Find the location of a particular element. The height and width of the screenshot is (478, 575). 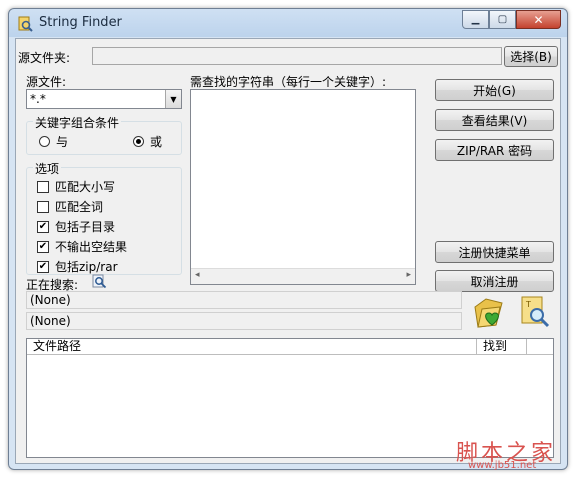

option-zip-rar: ✔ 包括zip/rar is located at coordinates (77, 266).